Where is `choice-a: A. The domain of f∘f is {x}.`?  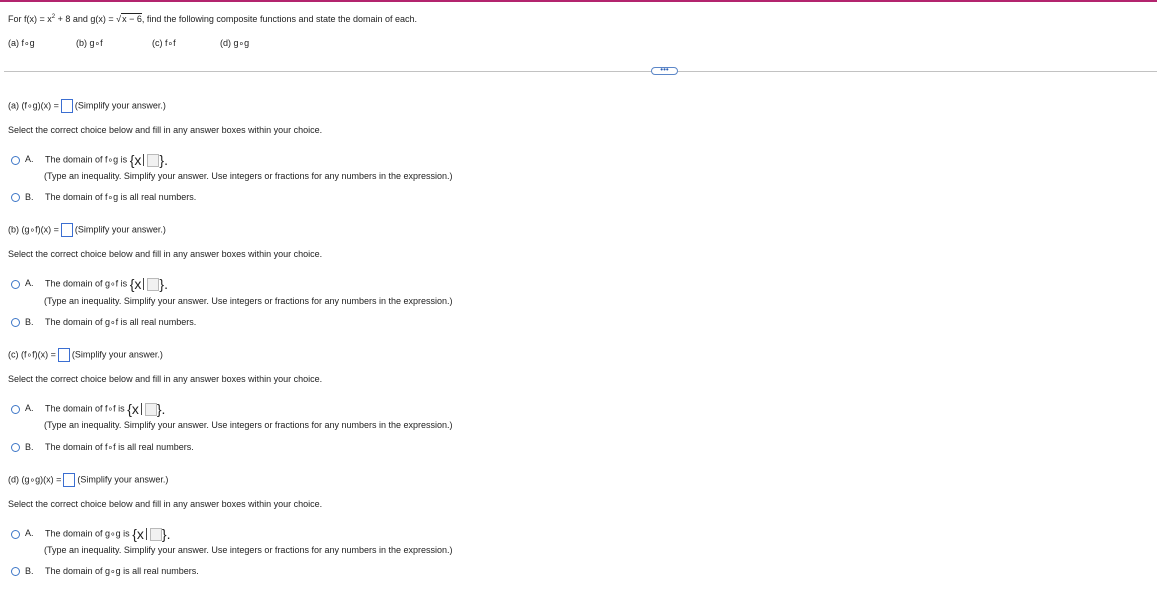 choice-a: A. The domain of f∘f is {x}. is located at coordinates (88, 409).